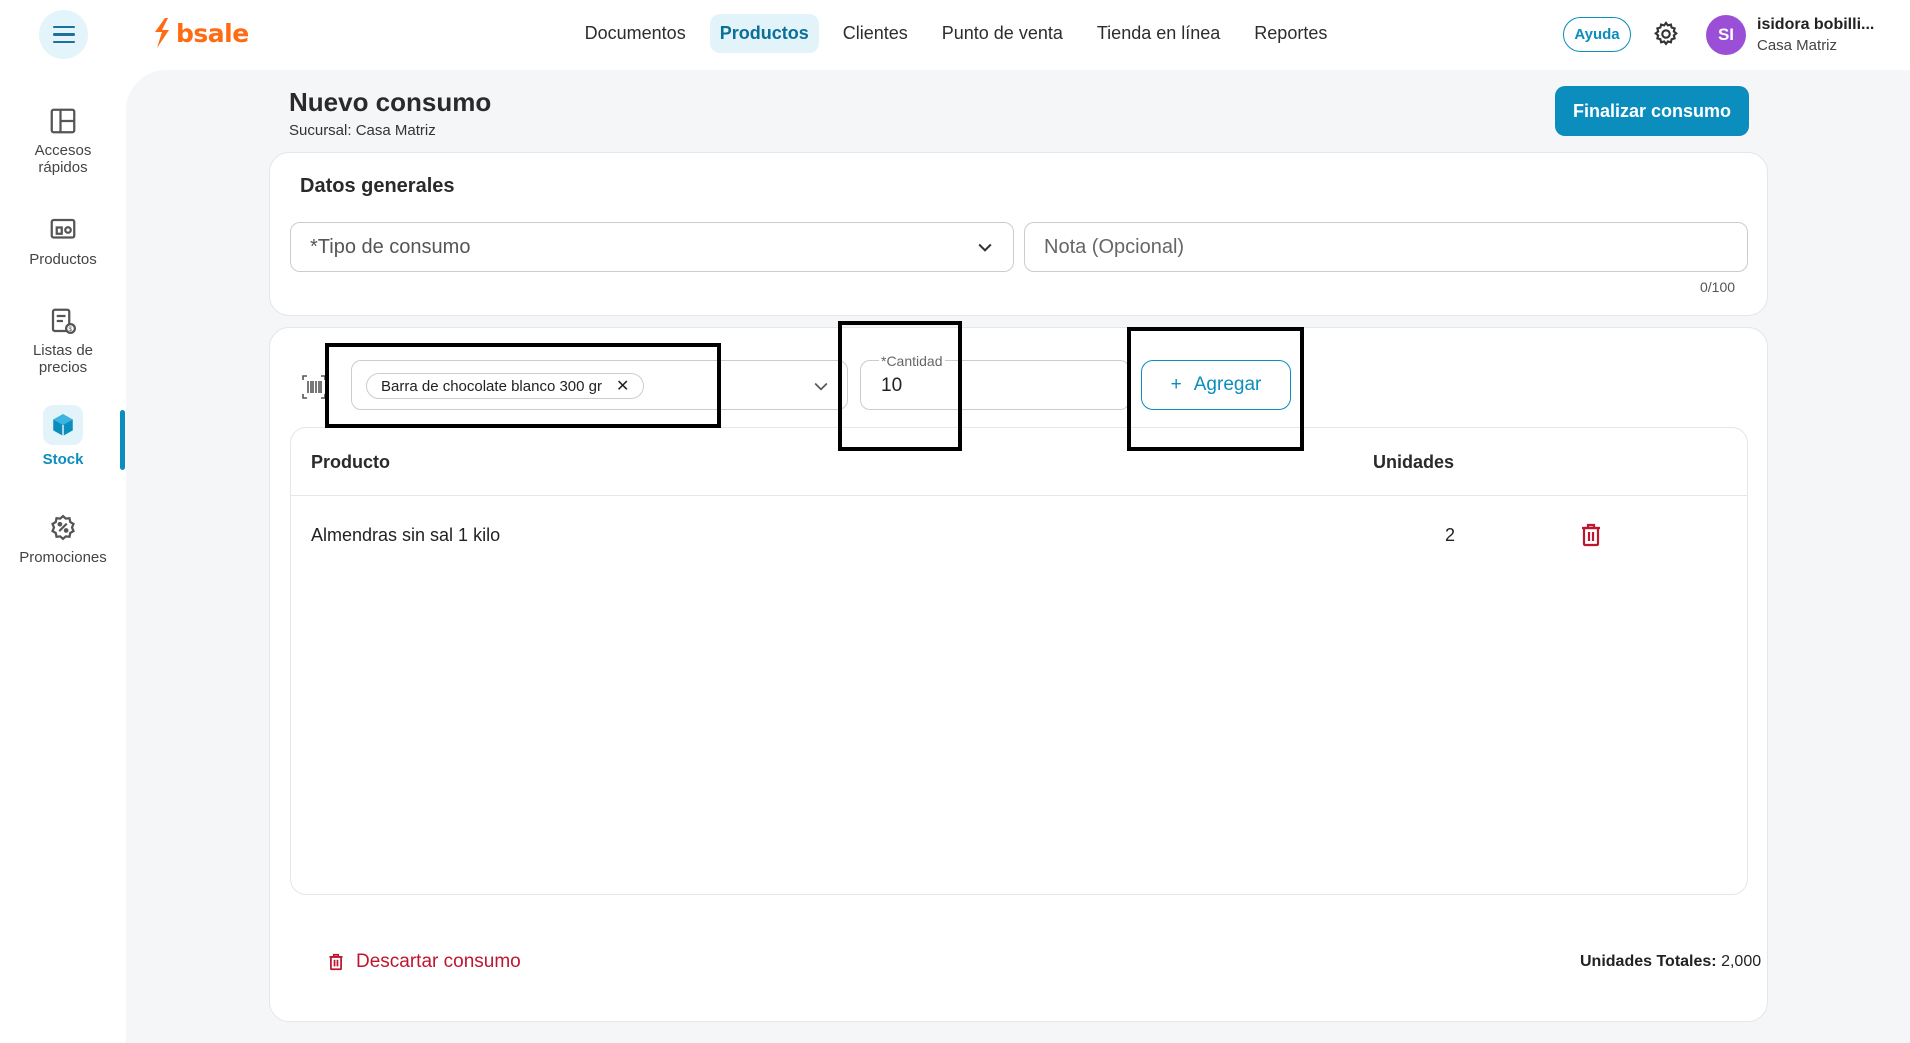 Image resolution: width=1910 pixels, height=1043 pixels. I want to click on barcode-icon, so click(314, 387).